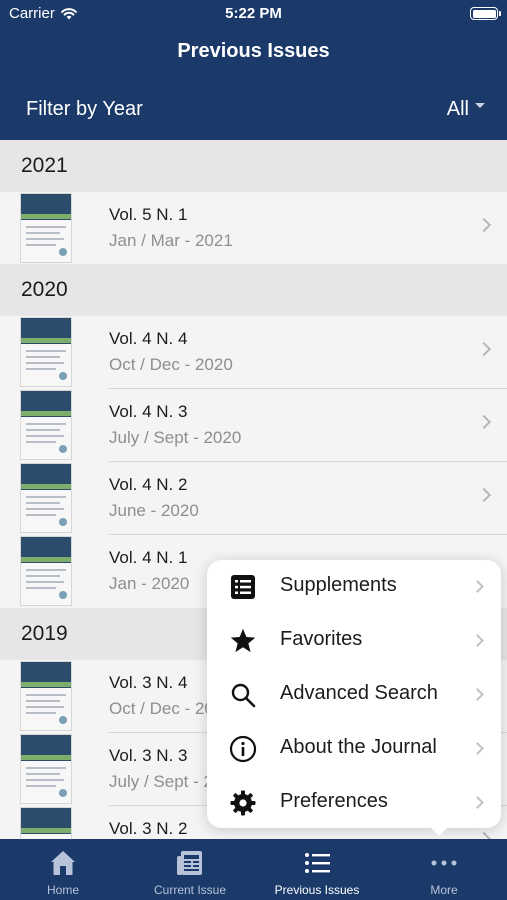 Image resolution: width=507 pixels, height=900 pixels. Describe the element at coordinates (154, 510) in the screenshot. I see `issue-date: June - 2020` at that location.